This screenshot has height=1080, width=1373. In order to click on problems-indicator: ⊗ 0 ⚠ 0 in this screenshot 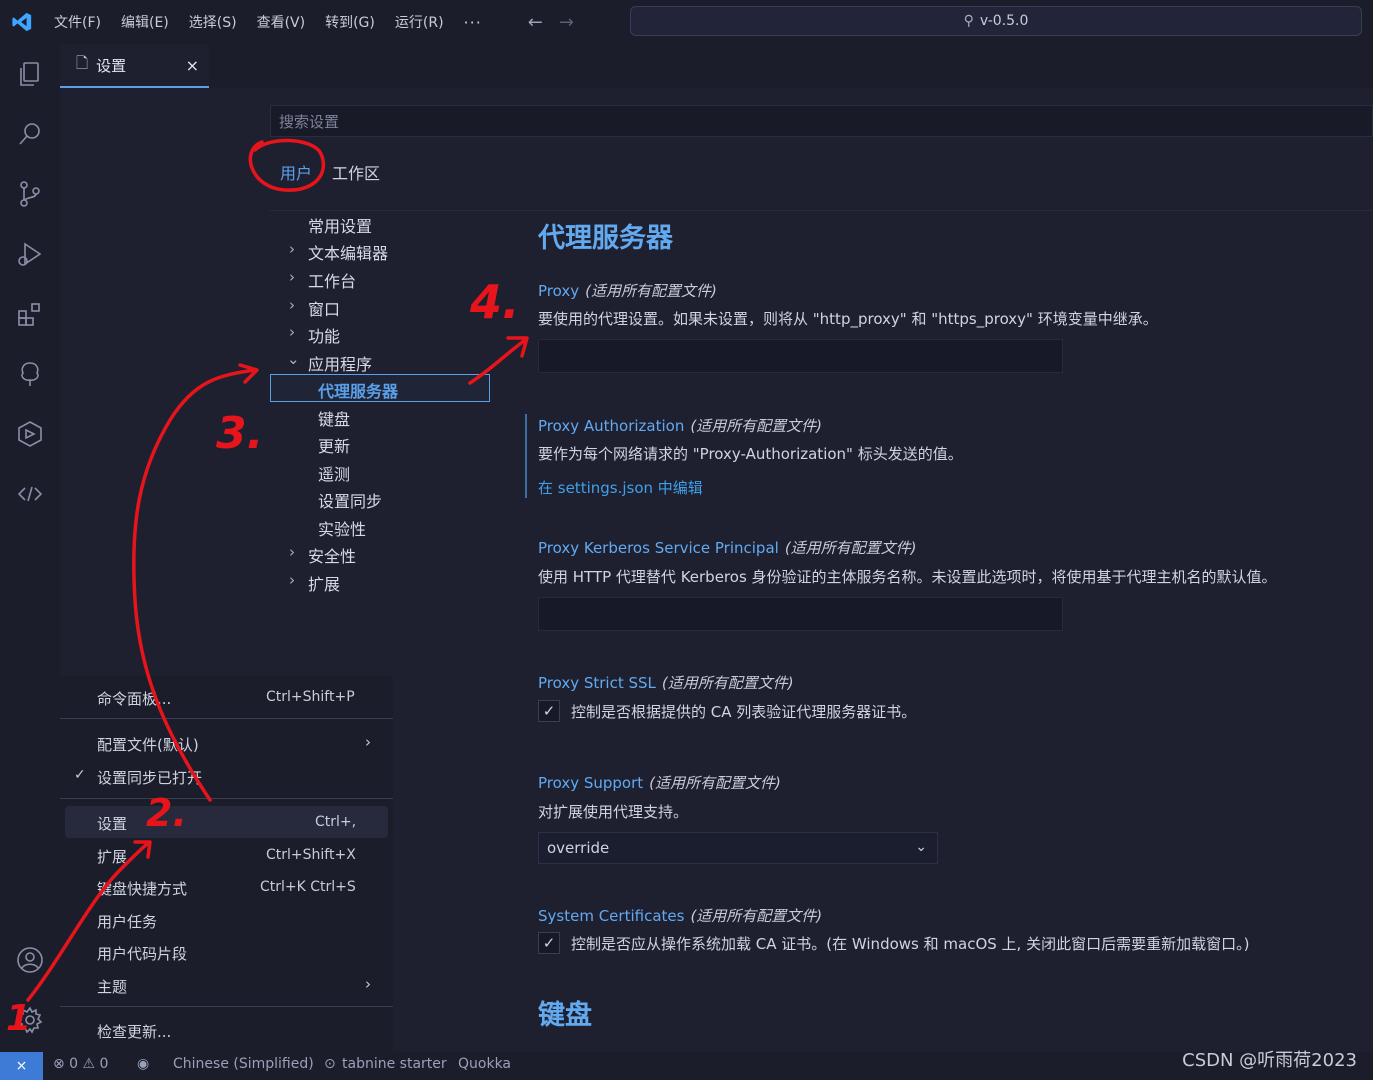, I will do `click(80, 1064)`.